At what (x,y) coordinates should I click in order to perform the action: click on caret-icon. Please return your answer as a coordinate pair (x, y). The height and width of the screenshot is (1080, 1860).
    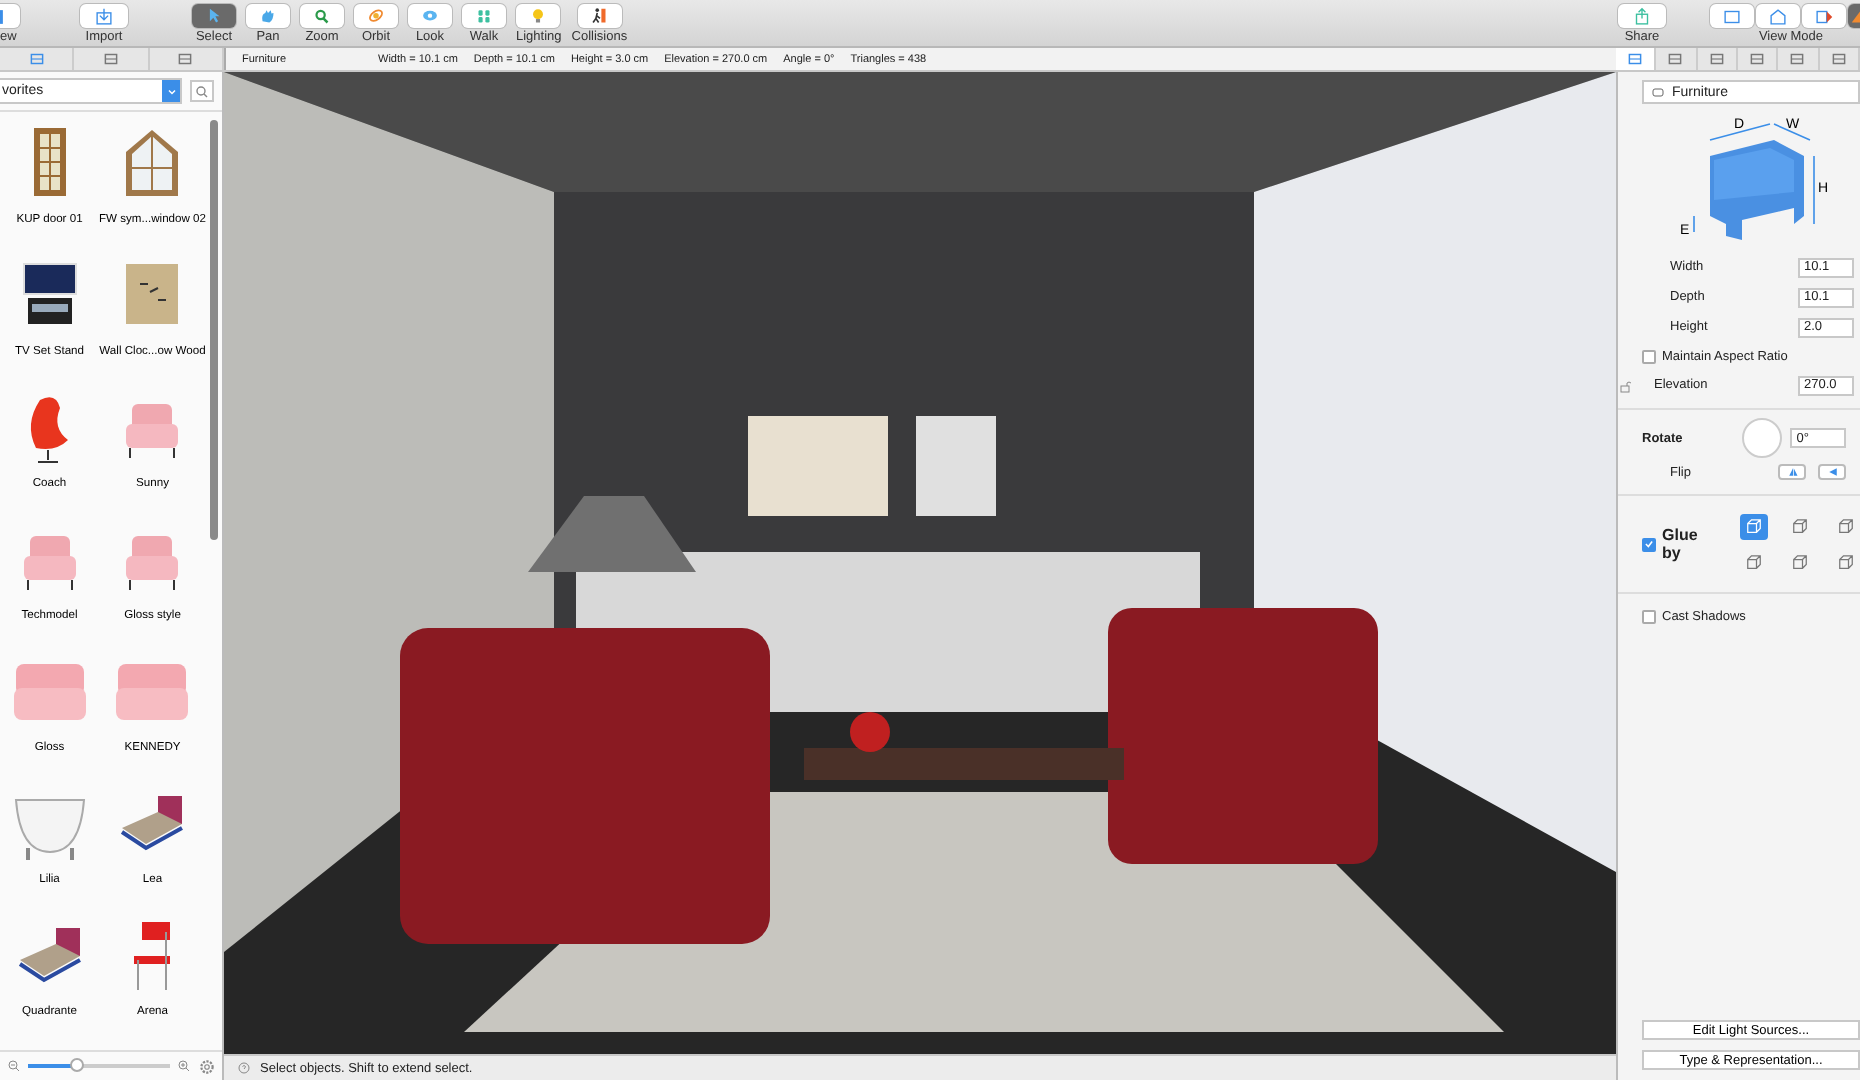
    Looking at the image, I should click on (171, 91).